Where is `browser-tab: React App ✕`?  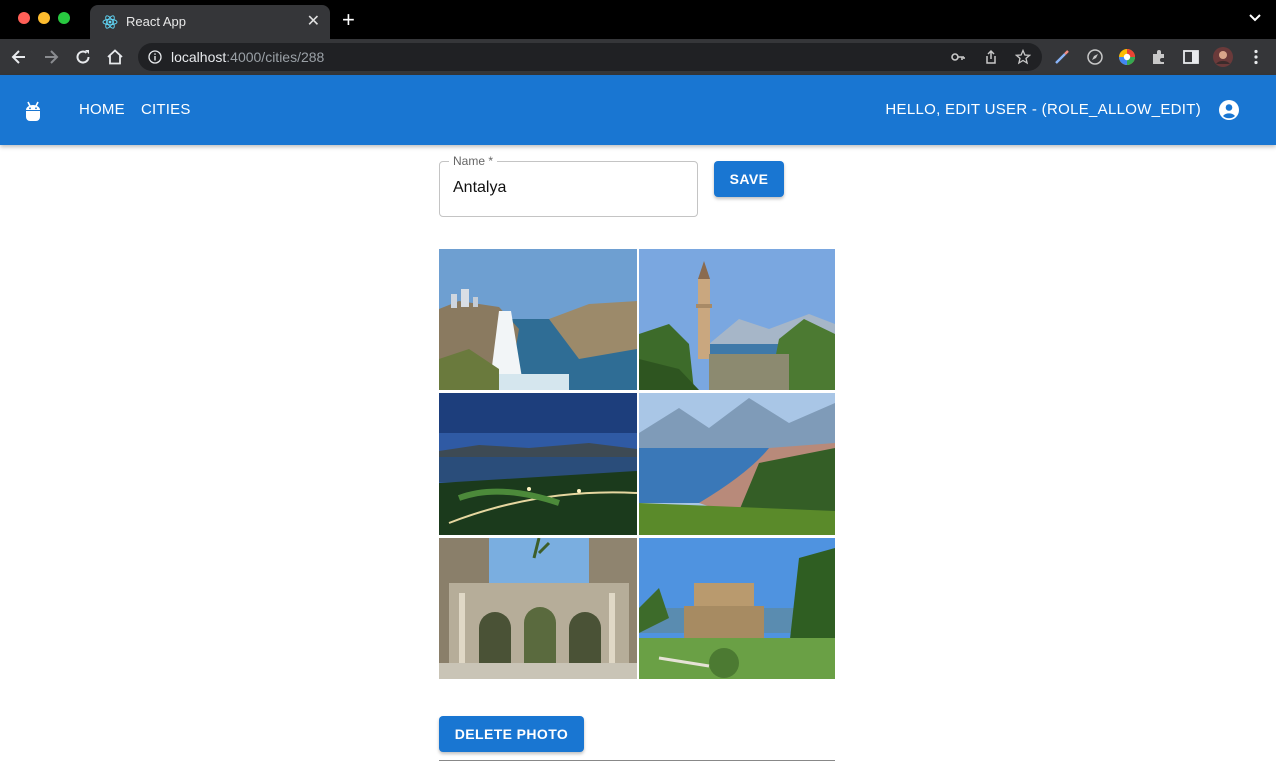
browser-tab: React App ✕ is located at coordinates (210, 22).